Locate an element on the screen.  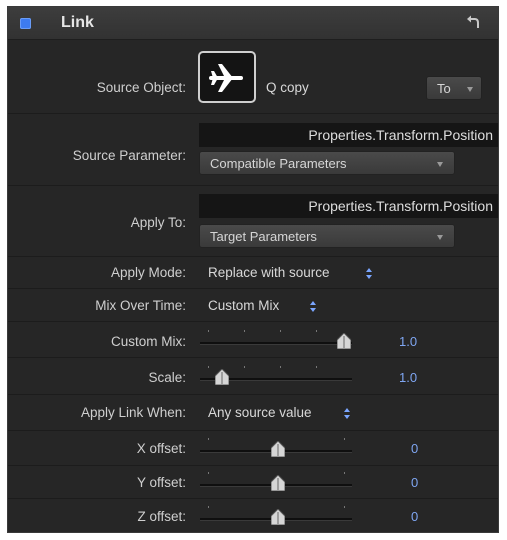
target-parameters-label: Target Parameters is located at coordinates (263, 236).